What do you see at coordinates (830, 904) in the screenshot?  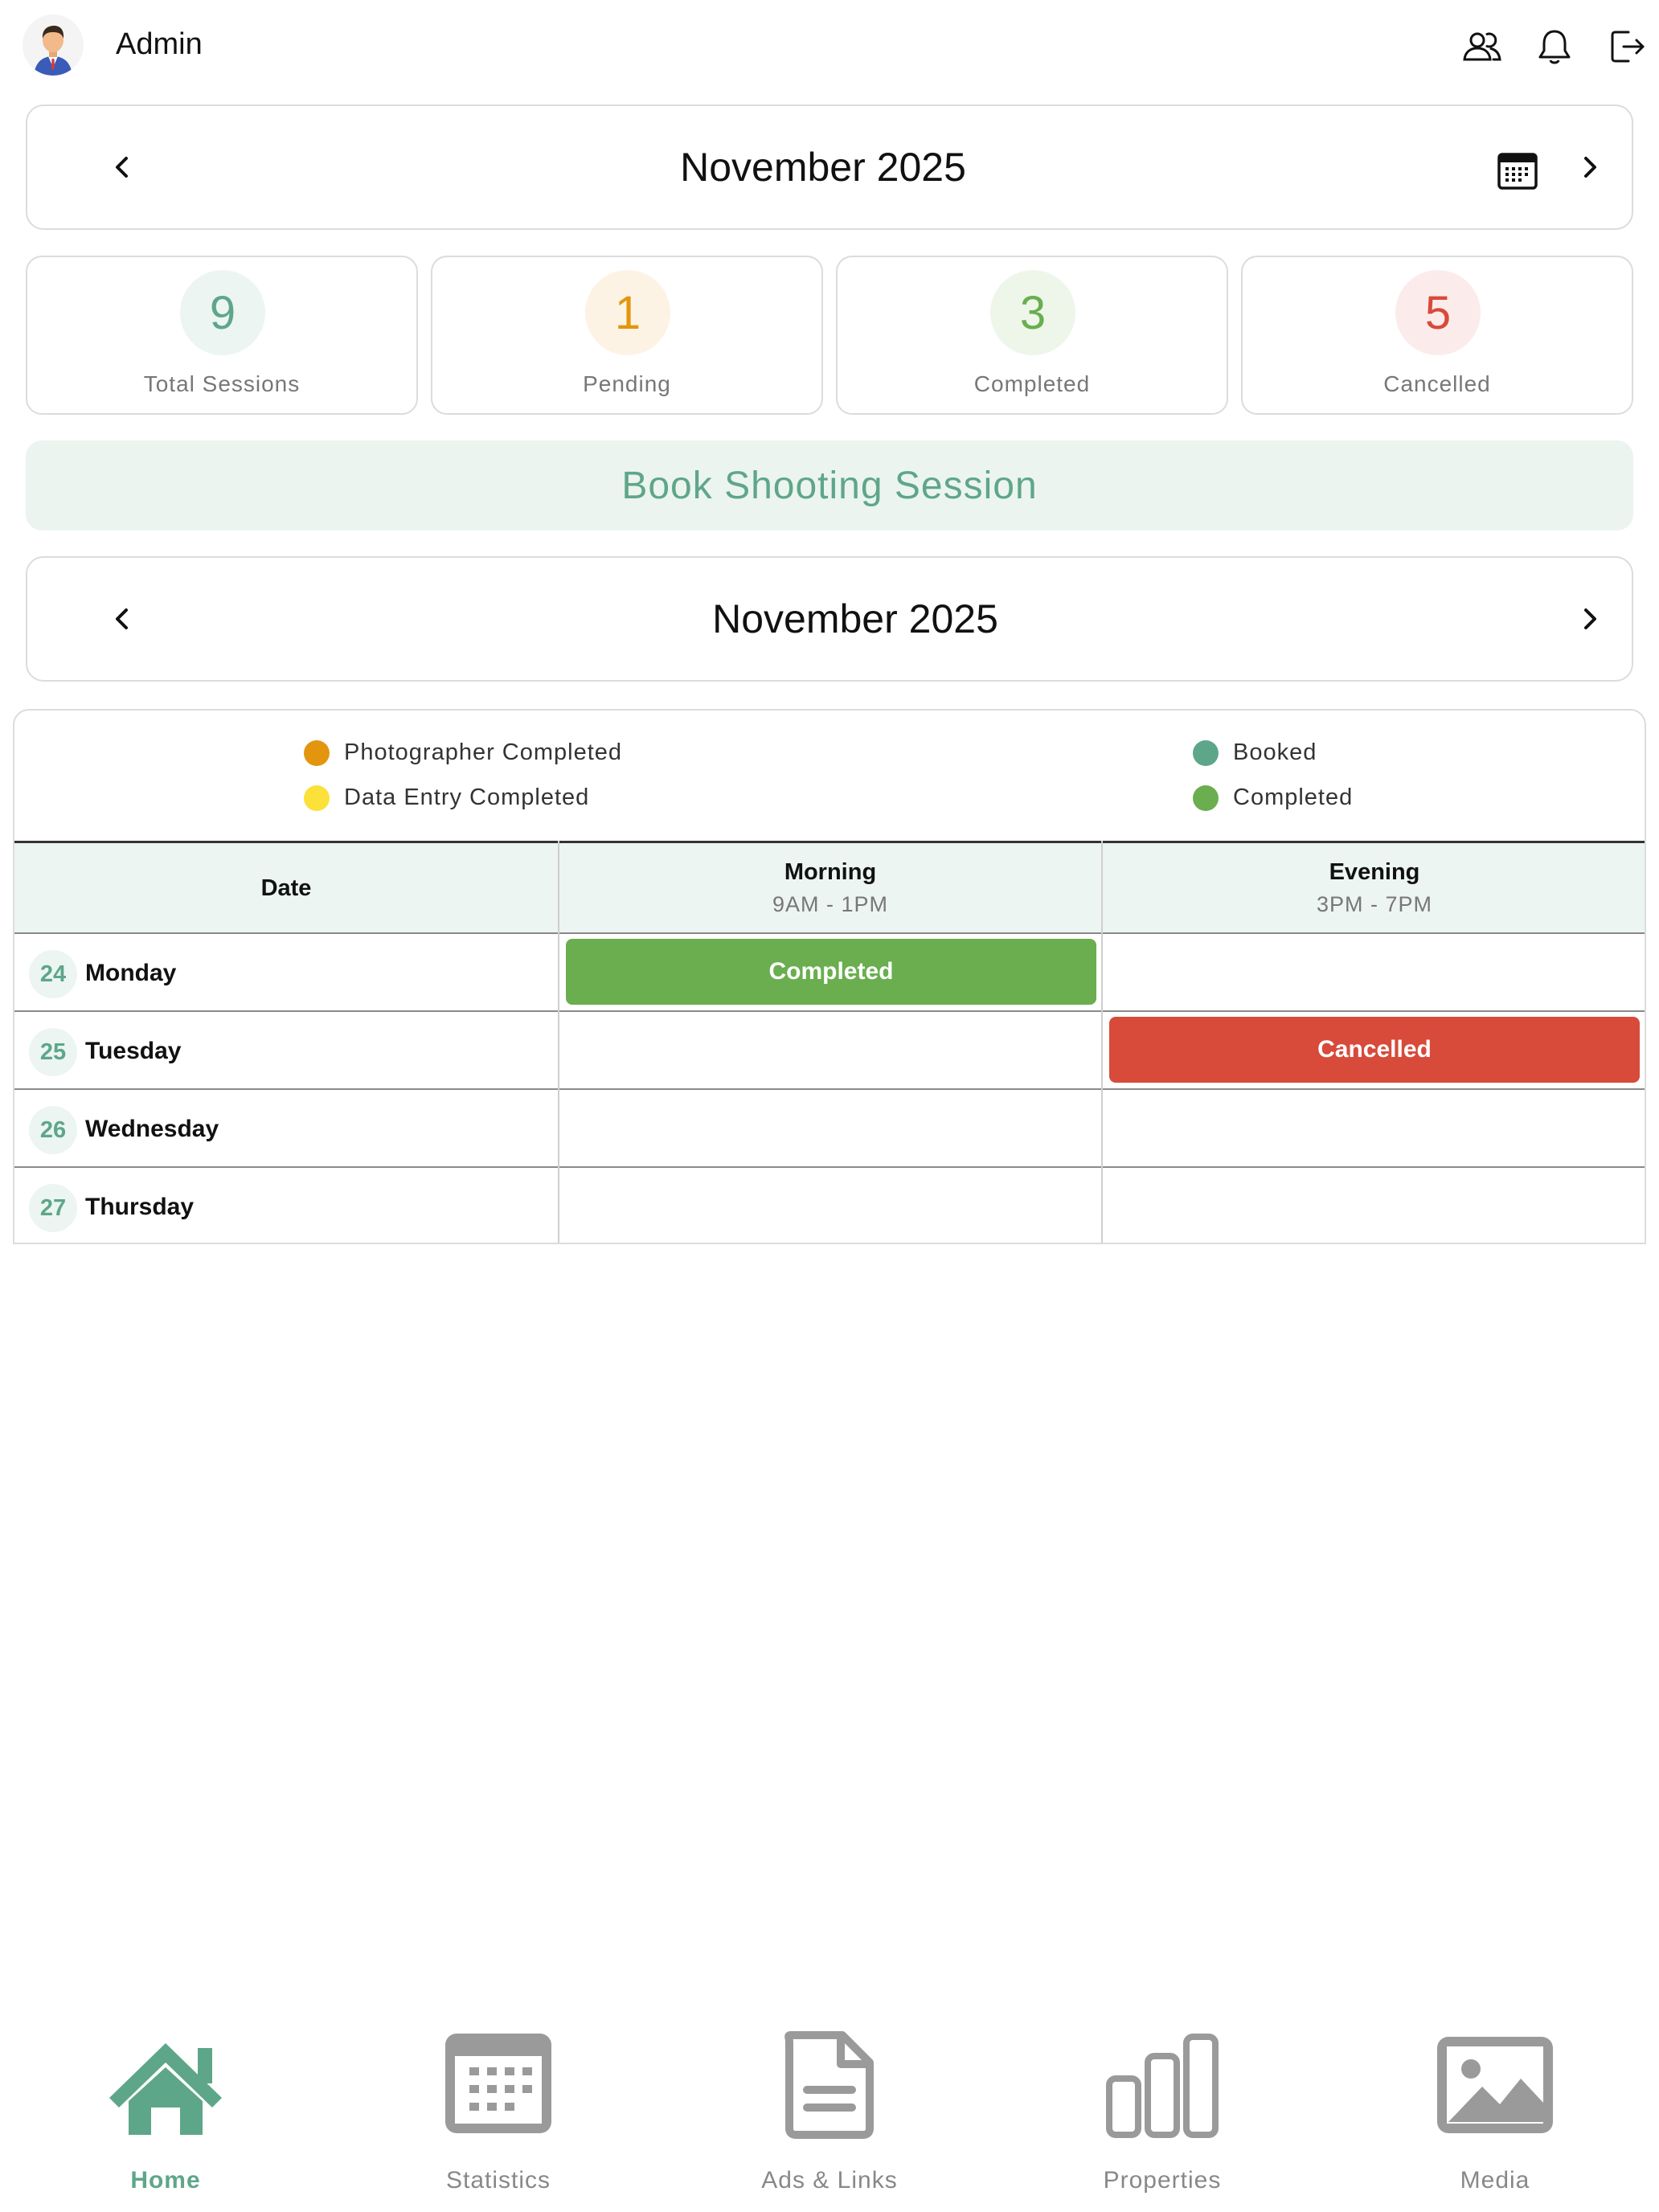 I see `header-morning-time: 9AM - 1PM` at bounding box center [830, 904].